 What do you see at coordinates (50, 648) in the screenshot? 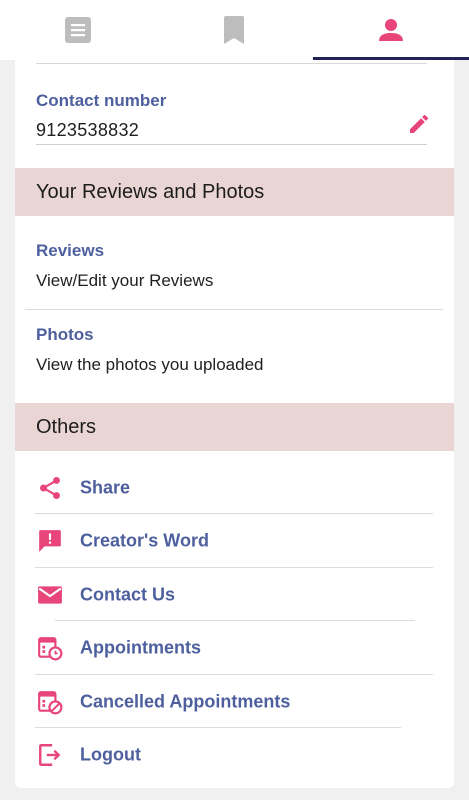
I see `calendar-clock-icon` at bounding box center [50, 648].